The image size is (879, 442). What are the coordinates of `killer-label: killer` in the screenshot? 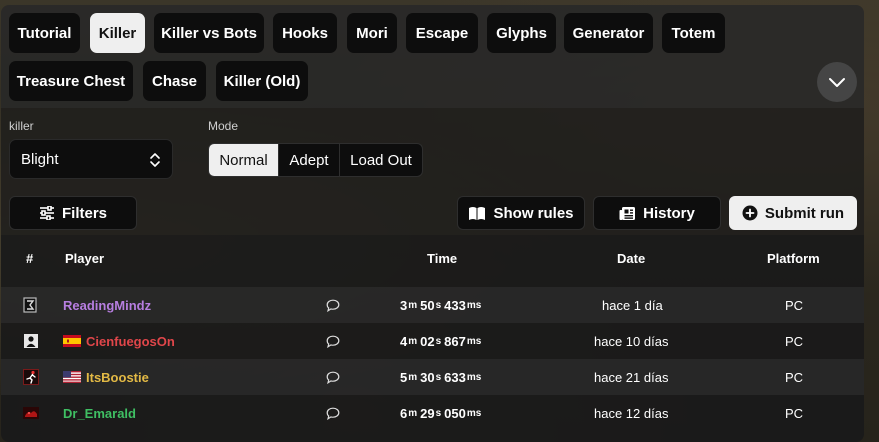 It's located at (21, 126).